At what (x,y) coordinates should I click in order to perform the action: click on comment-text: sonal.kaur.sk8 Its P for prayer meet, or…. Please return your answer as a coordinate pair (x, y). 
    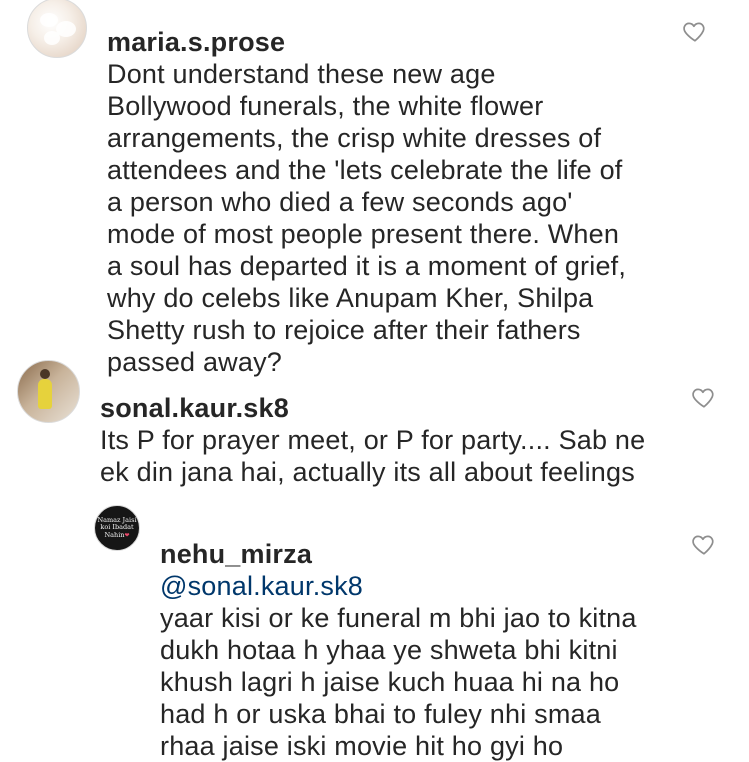
    Looking at the image, I should click on (377, 426).